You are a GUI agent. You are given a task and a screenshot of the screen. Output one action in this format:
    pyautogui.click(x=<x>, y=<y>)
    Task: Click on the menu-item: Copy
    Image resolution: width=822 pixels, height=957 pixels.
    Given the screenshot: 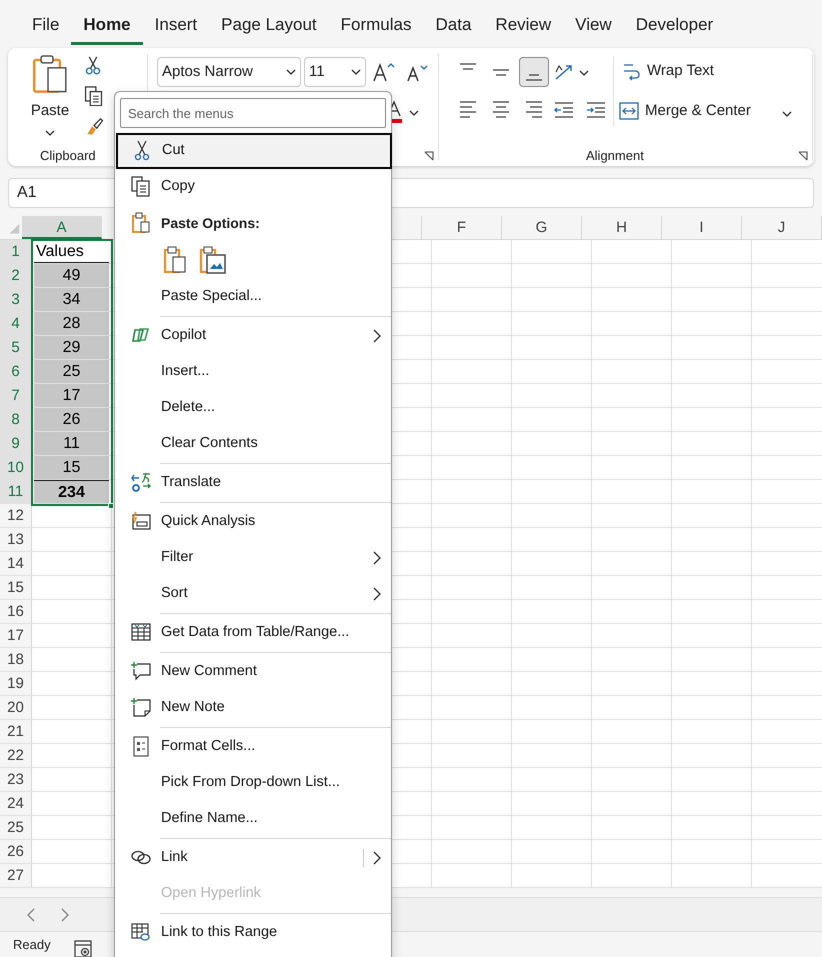 What is the action you would take?
    pyautogui.click(x=253, y=187)
    